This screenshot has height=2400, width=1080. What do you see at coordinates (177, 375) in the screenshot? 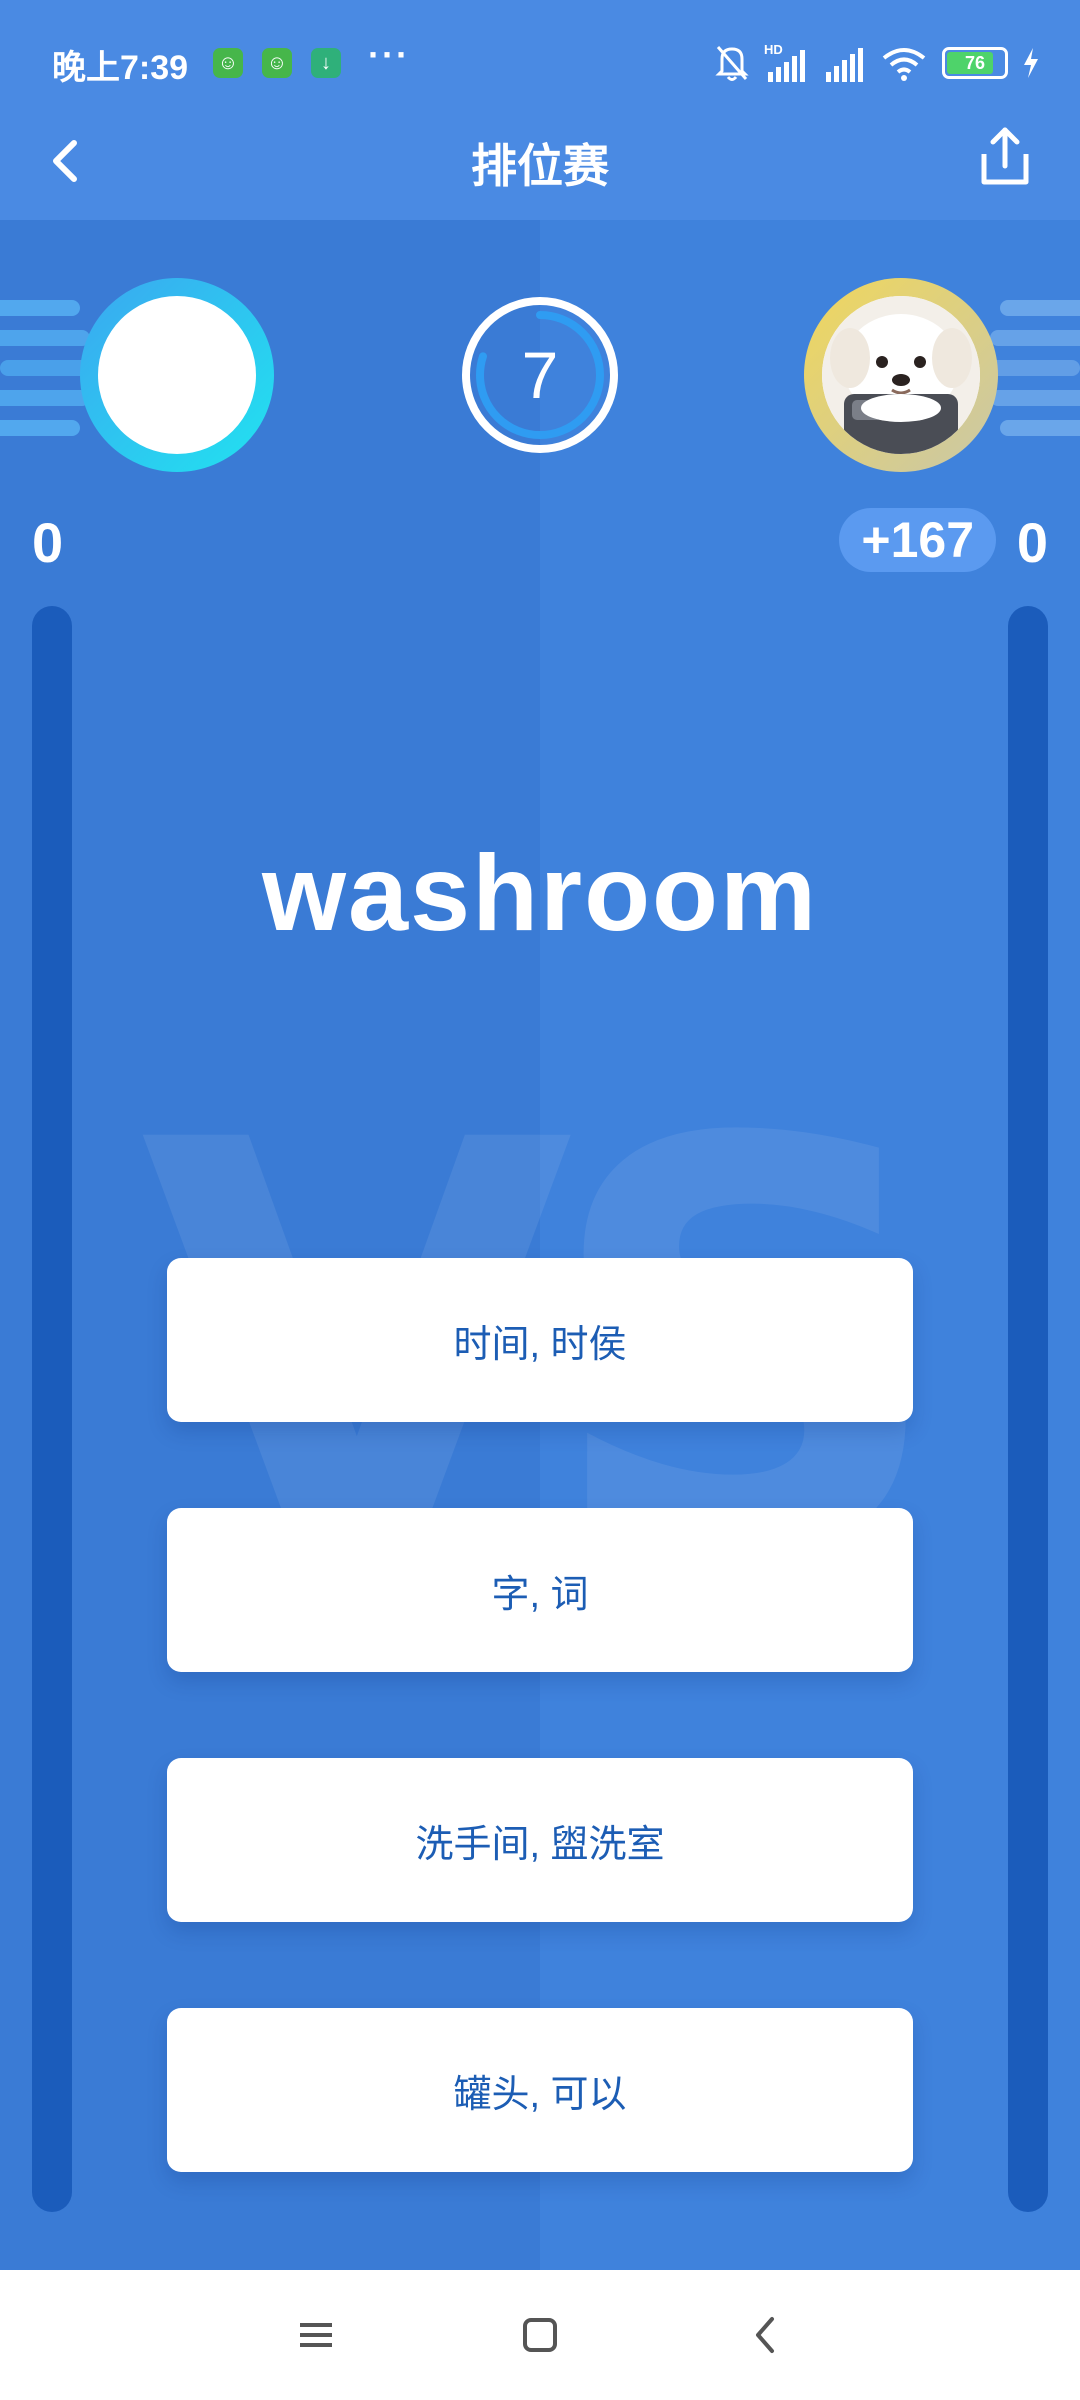
I see `left-player-avatar` at bounding box center [177, 375].